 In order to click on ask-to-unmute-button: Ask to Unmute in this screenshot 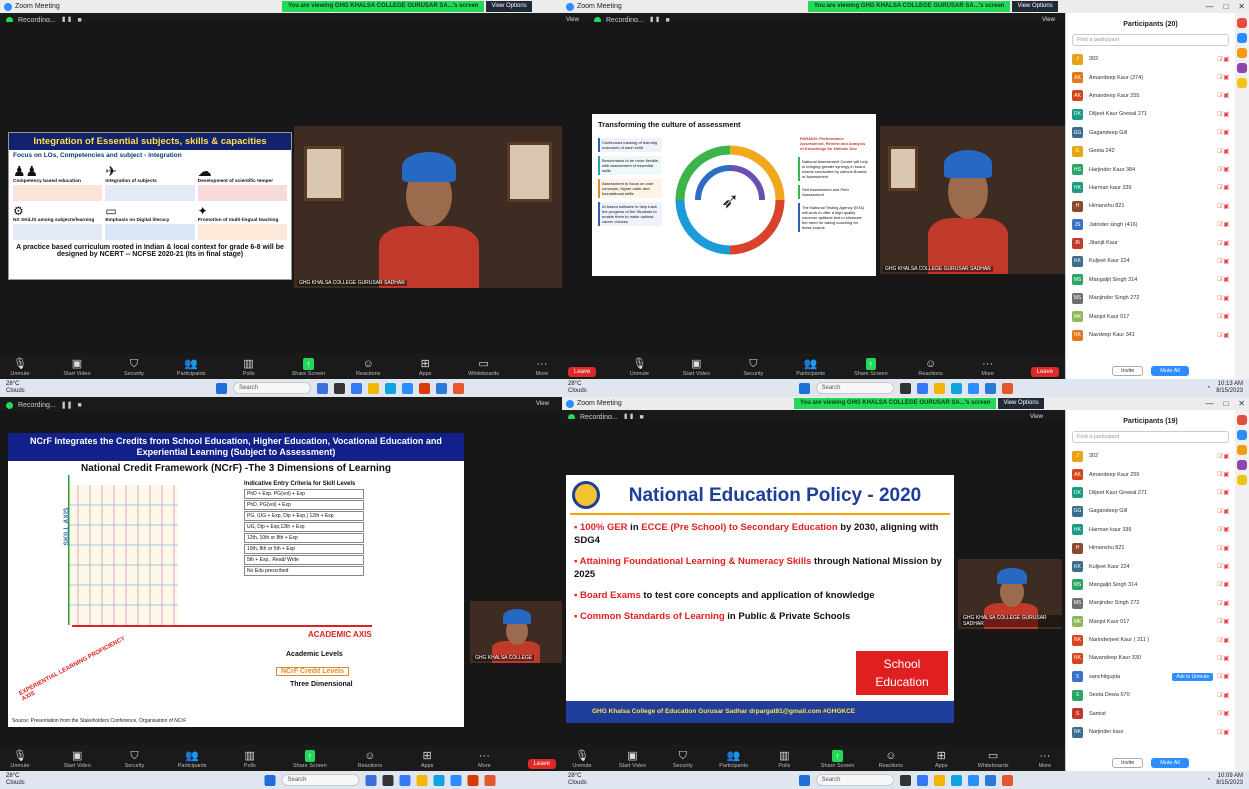, I will do `click(1193, 676)`.